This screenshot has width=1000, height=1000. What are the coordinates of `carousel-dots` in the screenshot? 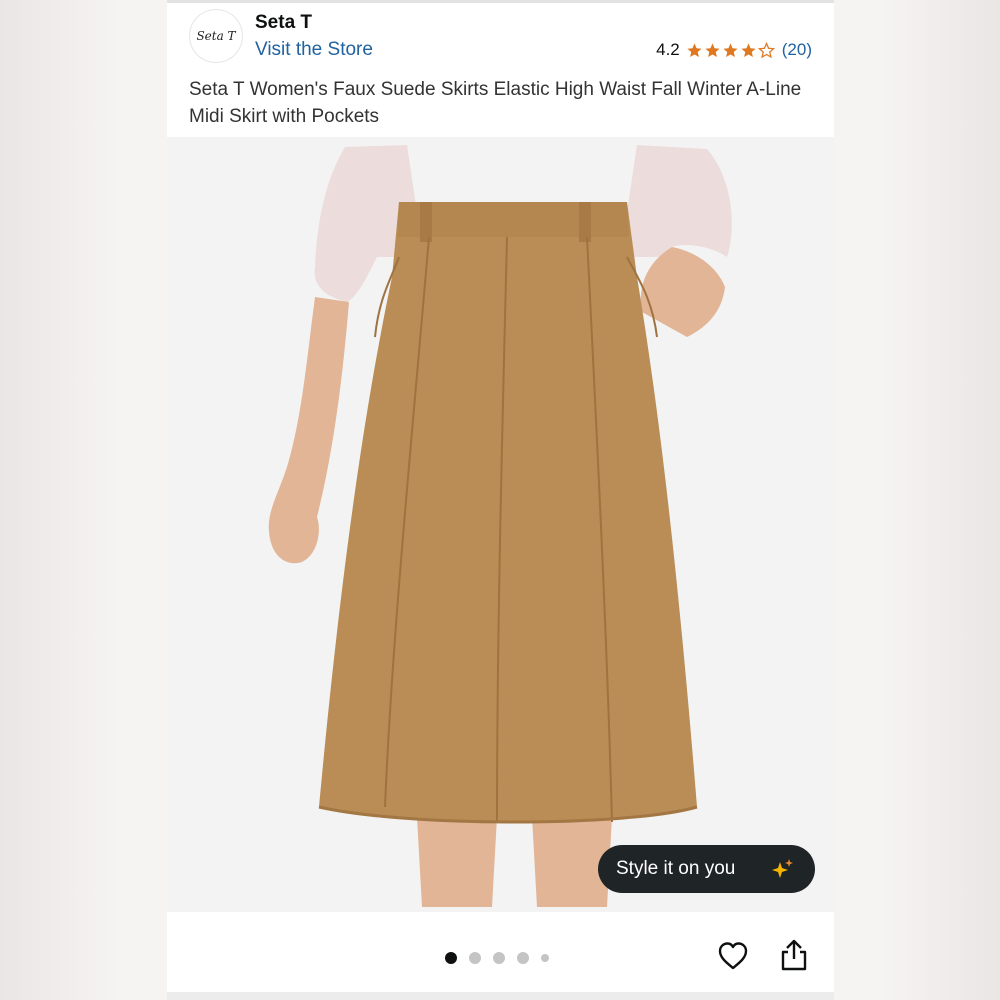 It's located at (503, 958).